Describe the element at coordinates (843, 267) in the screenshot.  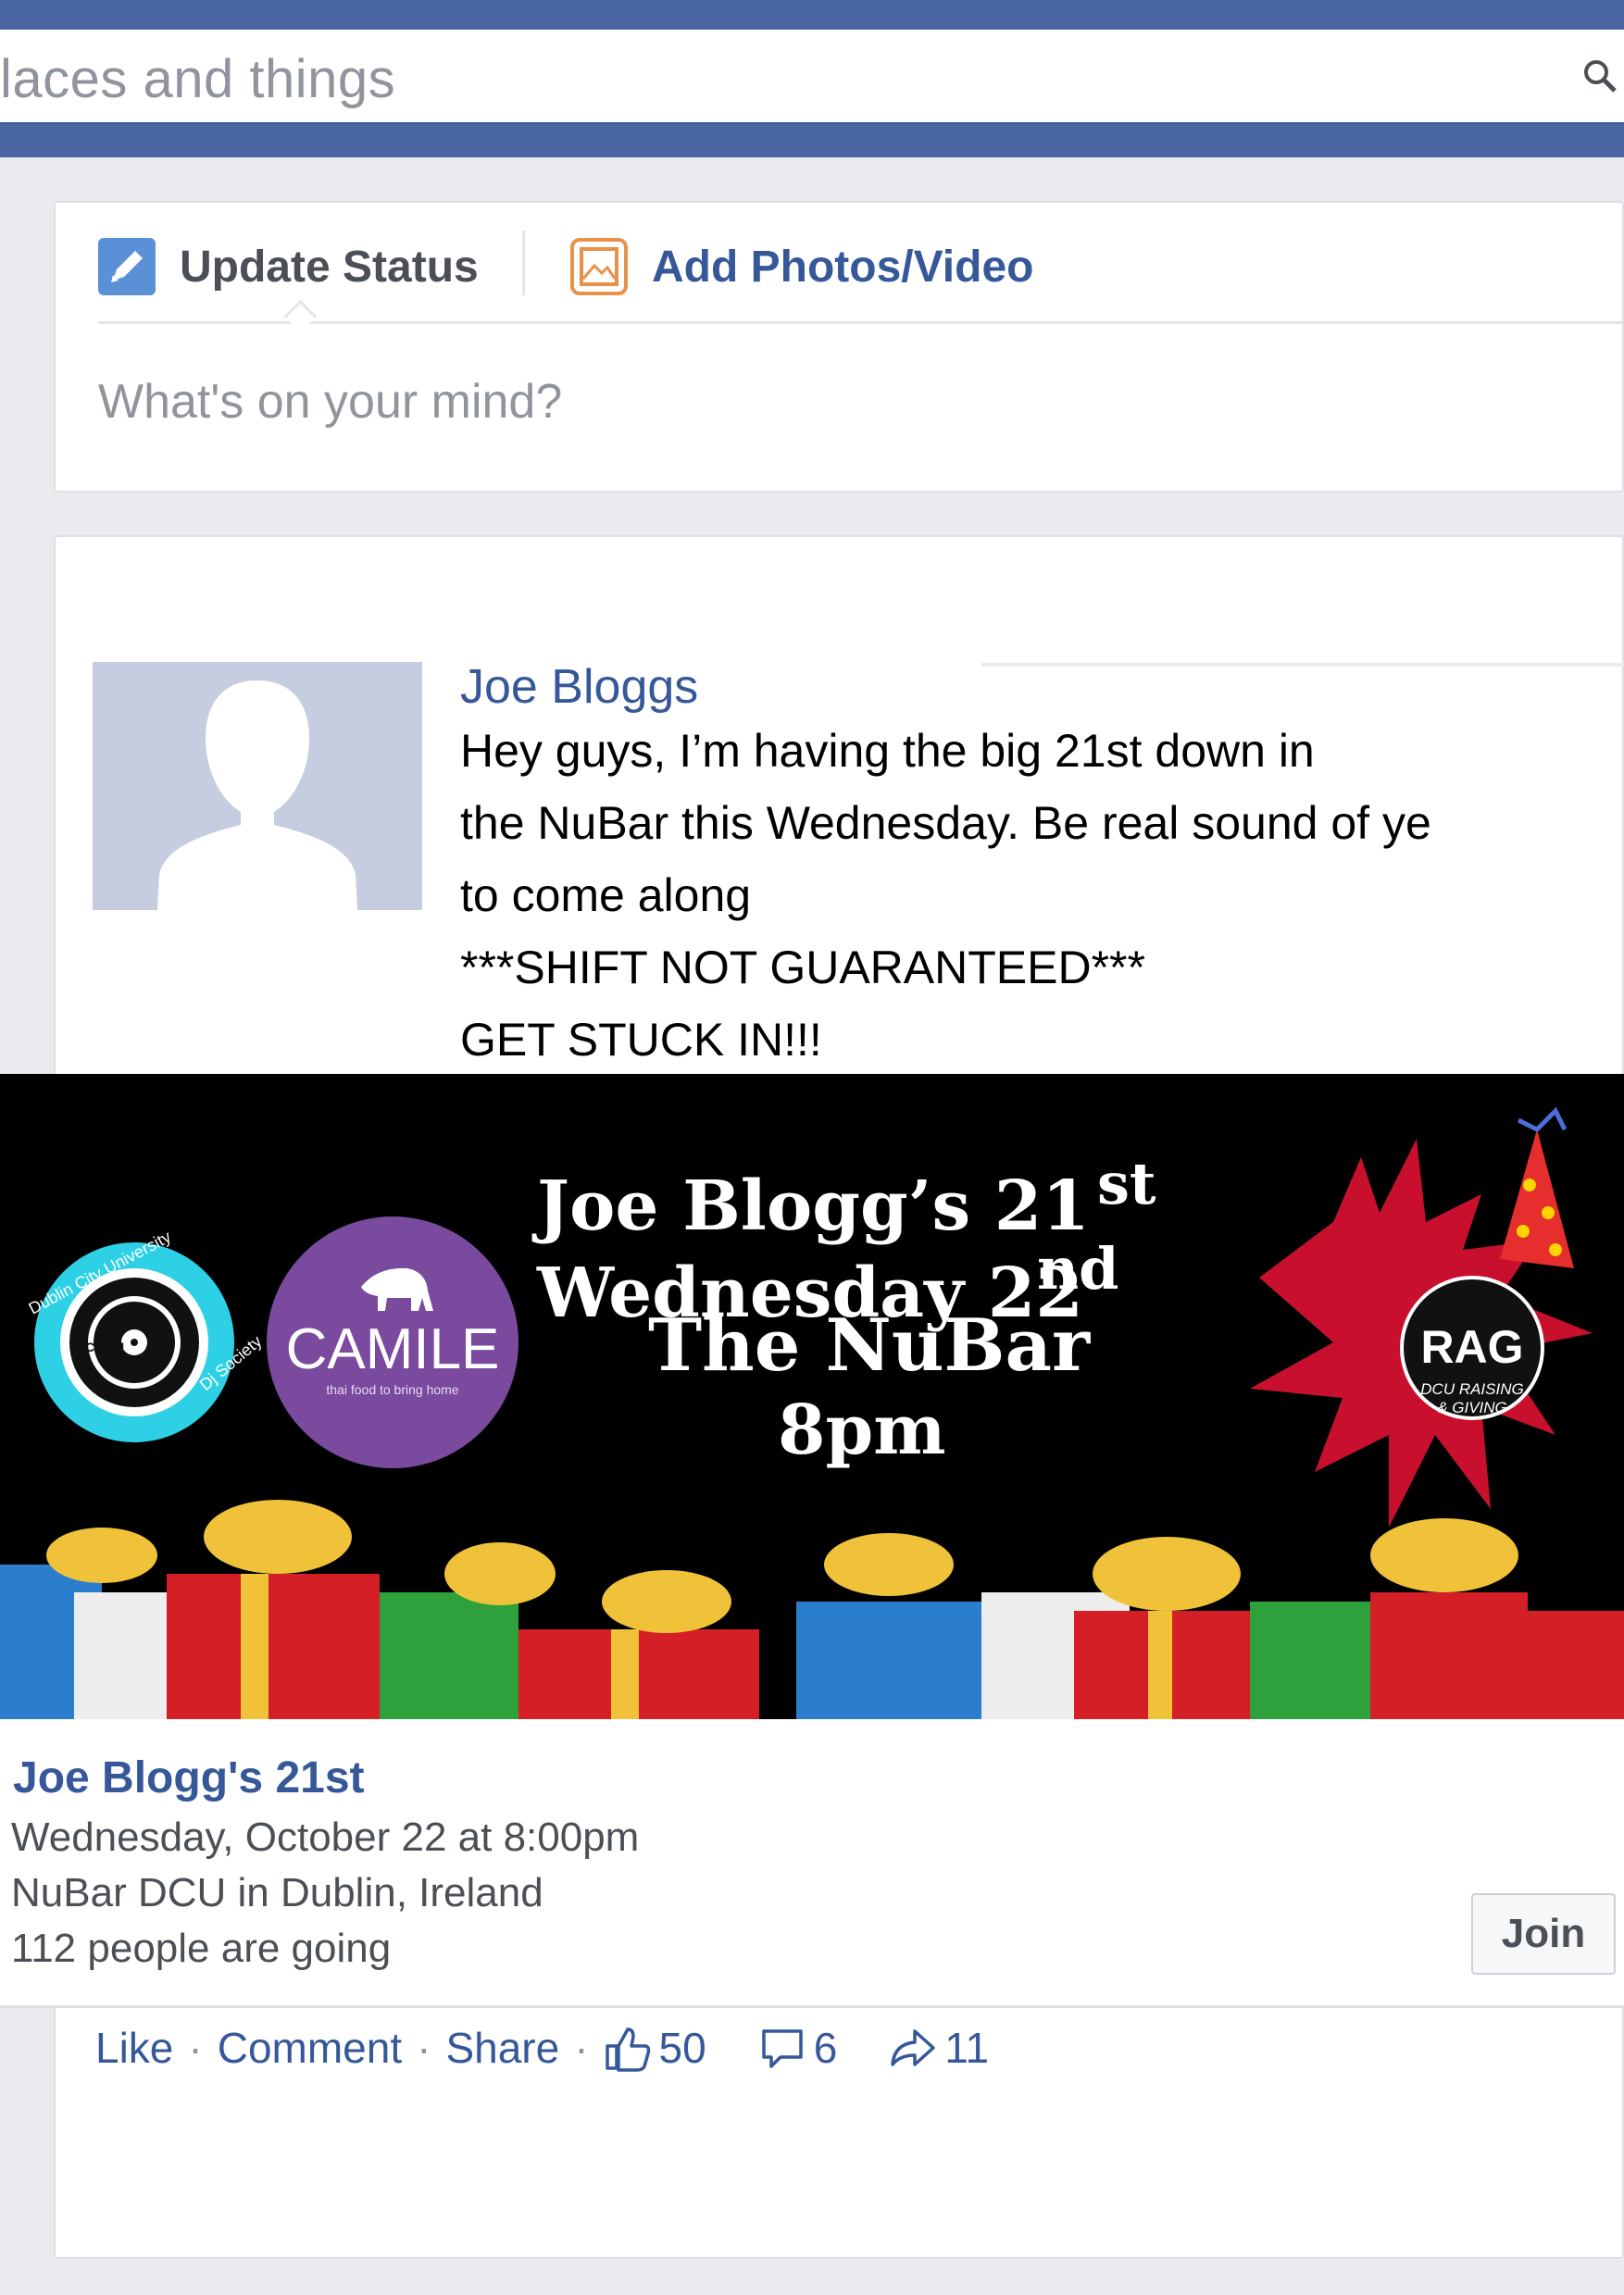
I see `add-photos-label: Add Photos/Video` at that location.